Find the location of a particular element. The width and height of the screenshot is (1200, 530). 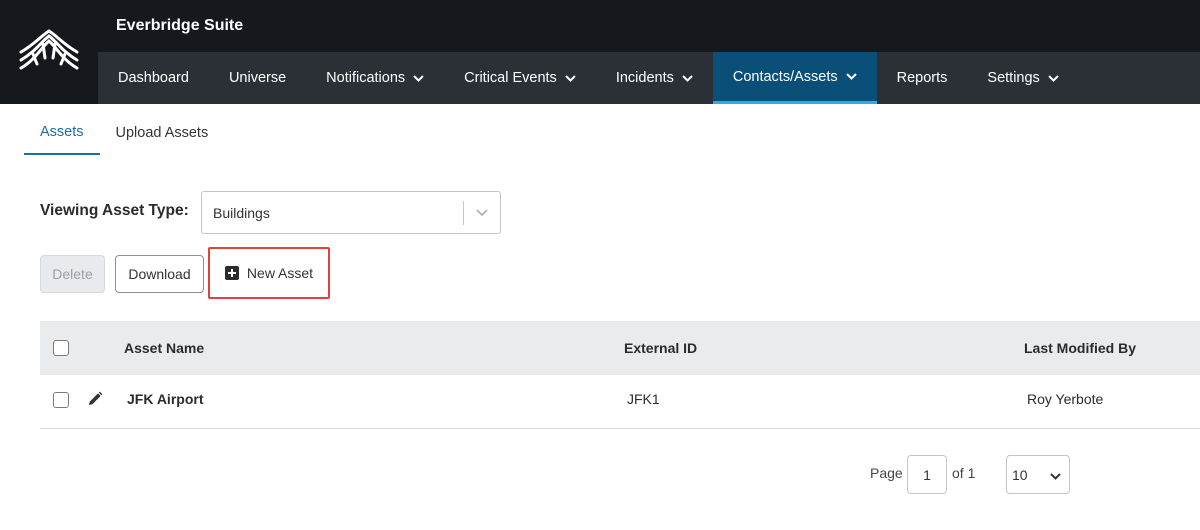

last-modified-by-cell: Roy Yerbote is located at coordinates (1065, 399).